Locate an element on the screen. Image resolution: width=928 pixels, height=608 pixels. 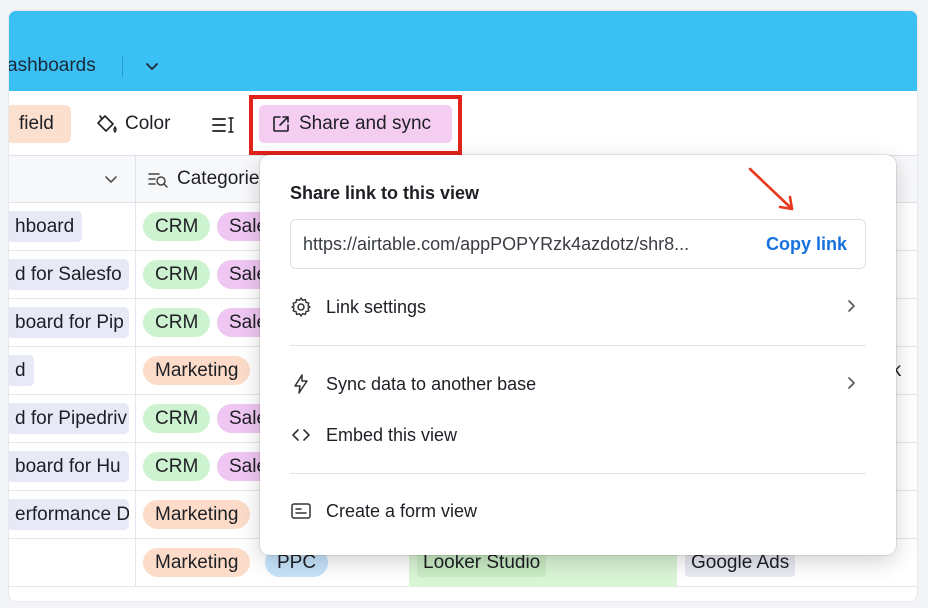
breadcrumb-dashboards: ashboards is located at coordinates (52, 66).